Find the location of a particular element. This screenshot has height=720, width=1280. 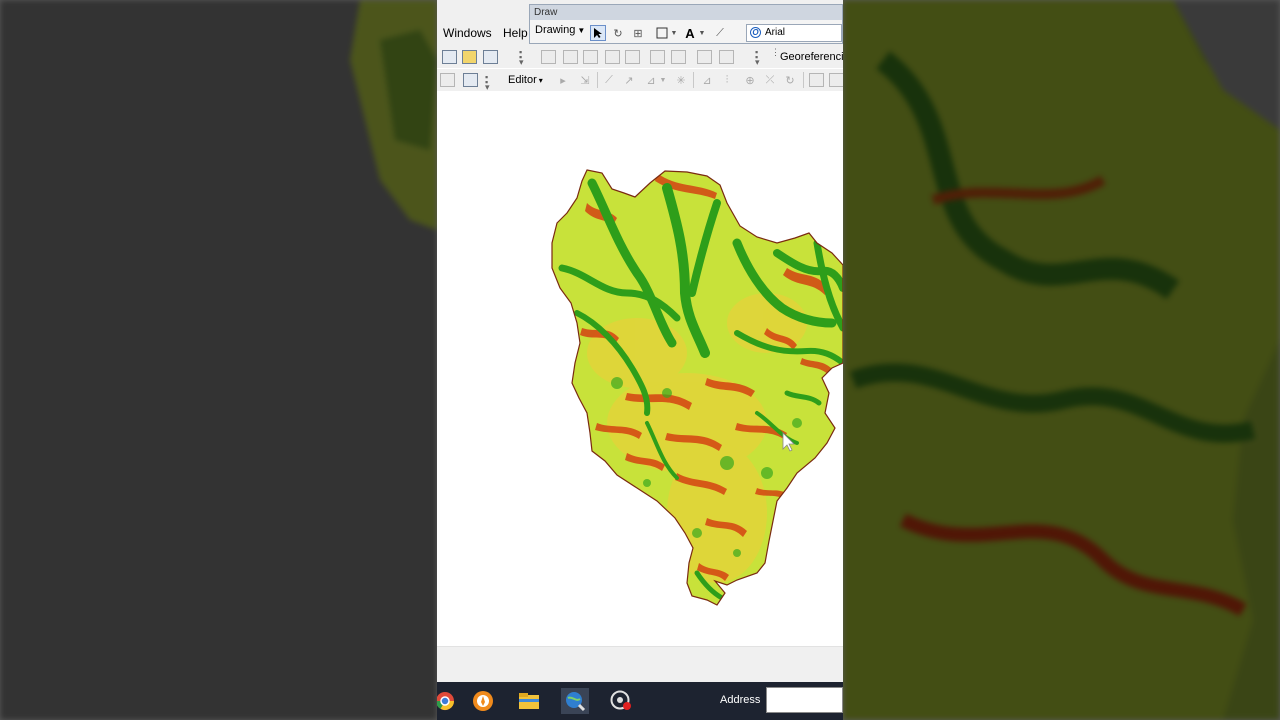

zoom-in-icon is located at coordinates (548, 57).